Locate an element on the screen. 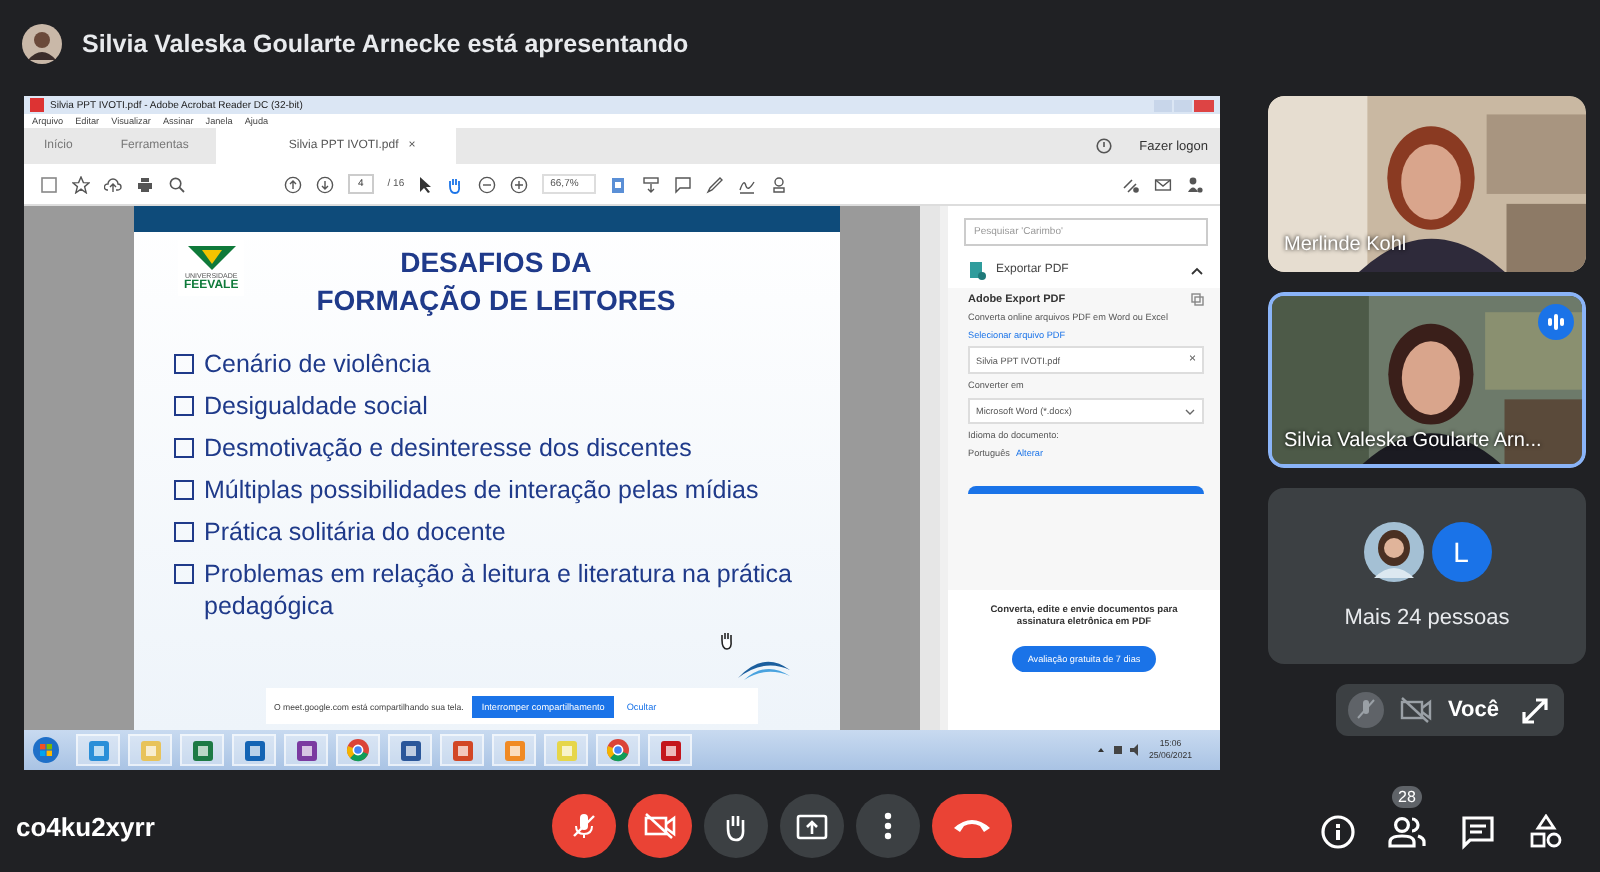  microphone-off-button is located at coordinates (584, 826).